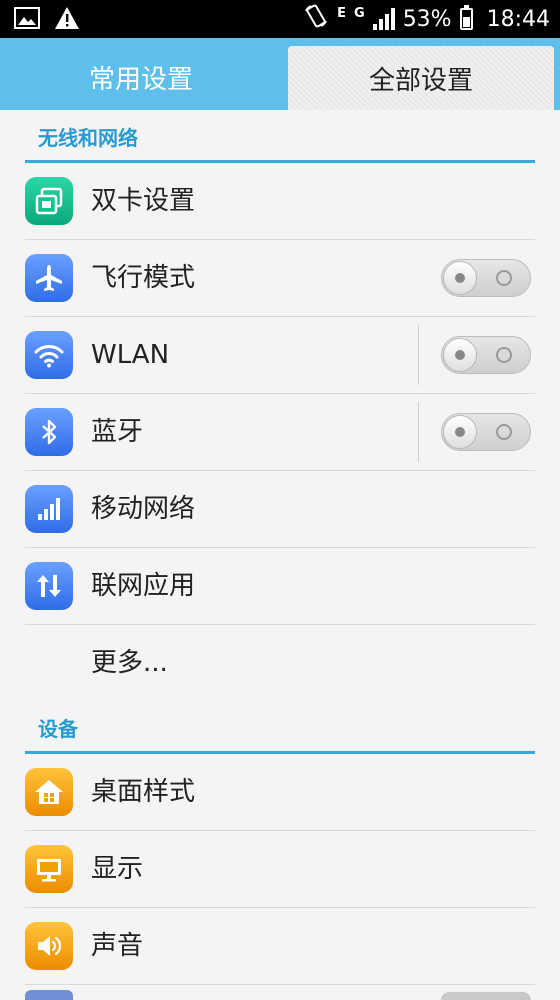 This screenshot has height=1000, width=560. Describe the element at coordinates (49, 946) in the screenshot. I see `speaker-icon` at that location.